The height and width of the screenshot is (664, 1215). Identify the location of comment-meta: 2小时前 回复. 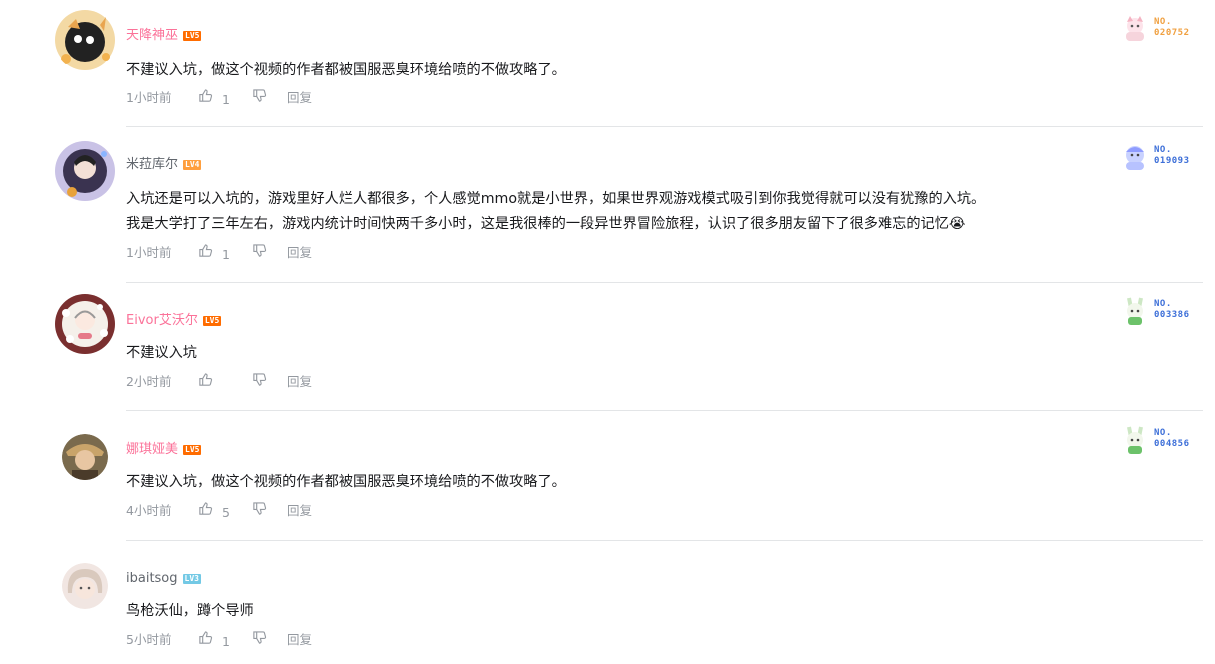
(219, 381).